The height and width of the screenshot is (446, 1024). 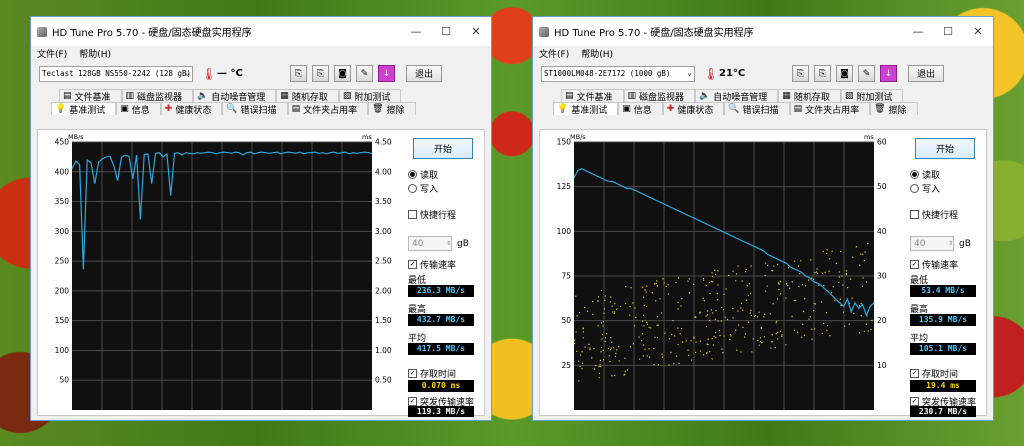 What do you see at coordinates (62, 320) in the screenshot?
I see `y-tick-label: 150` at bounding box center [62, 320].